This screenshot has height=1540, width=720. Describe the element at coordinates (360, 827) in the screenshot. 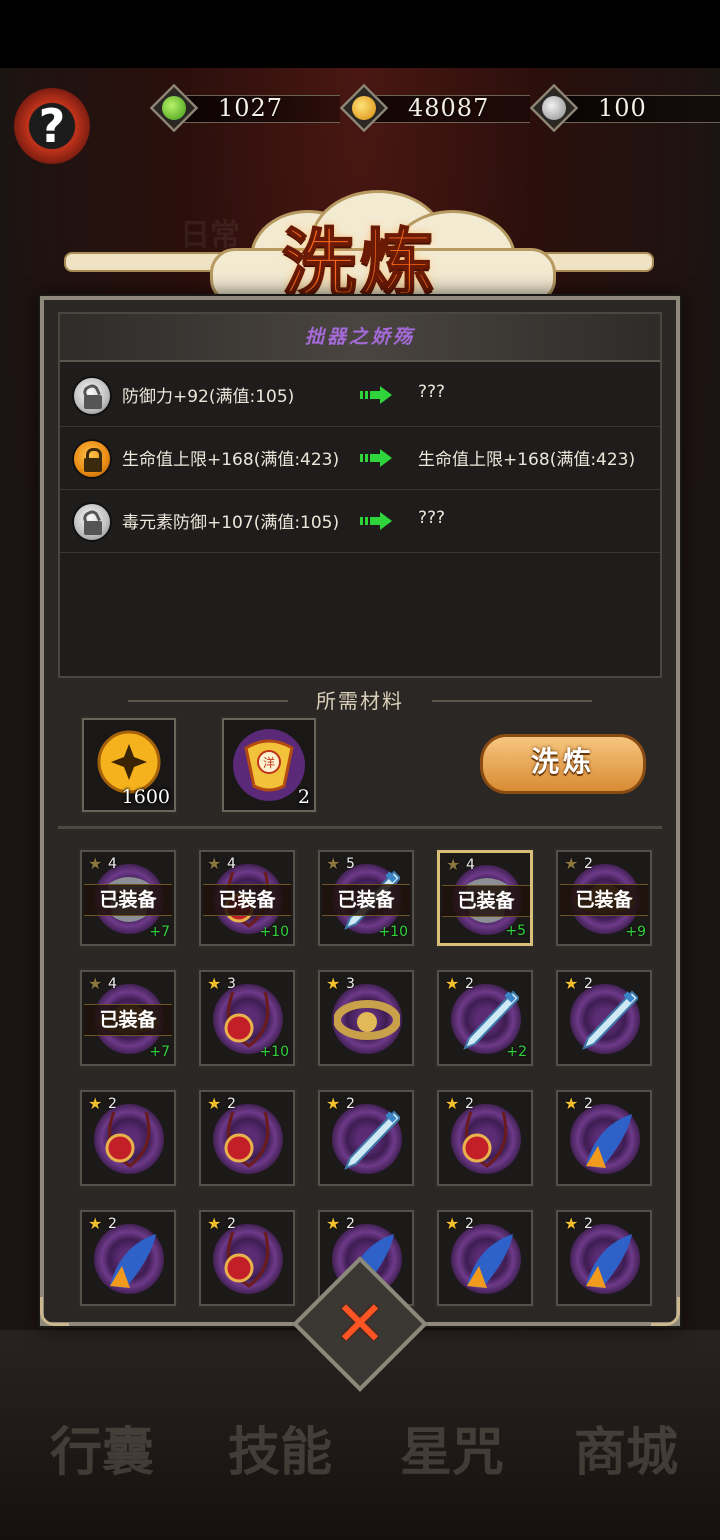

I see `section-divider` at that location.